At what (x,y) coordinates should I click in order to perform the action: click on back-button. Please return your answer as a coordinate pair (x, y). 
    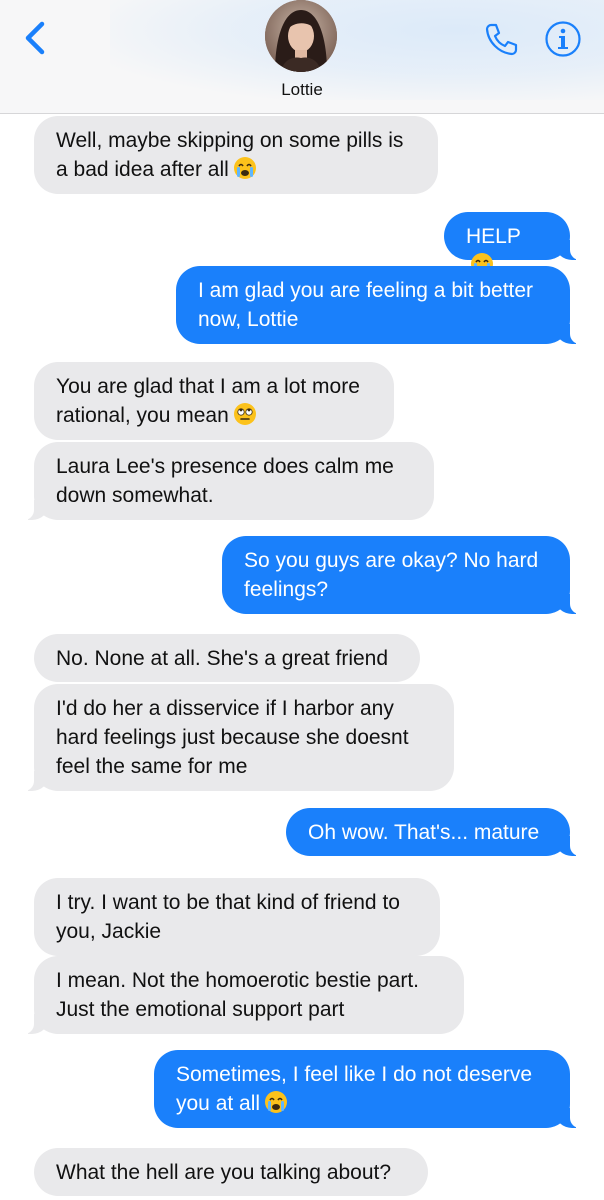
    Looking at the image, I should click on (36, 38).